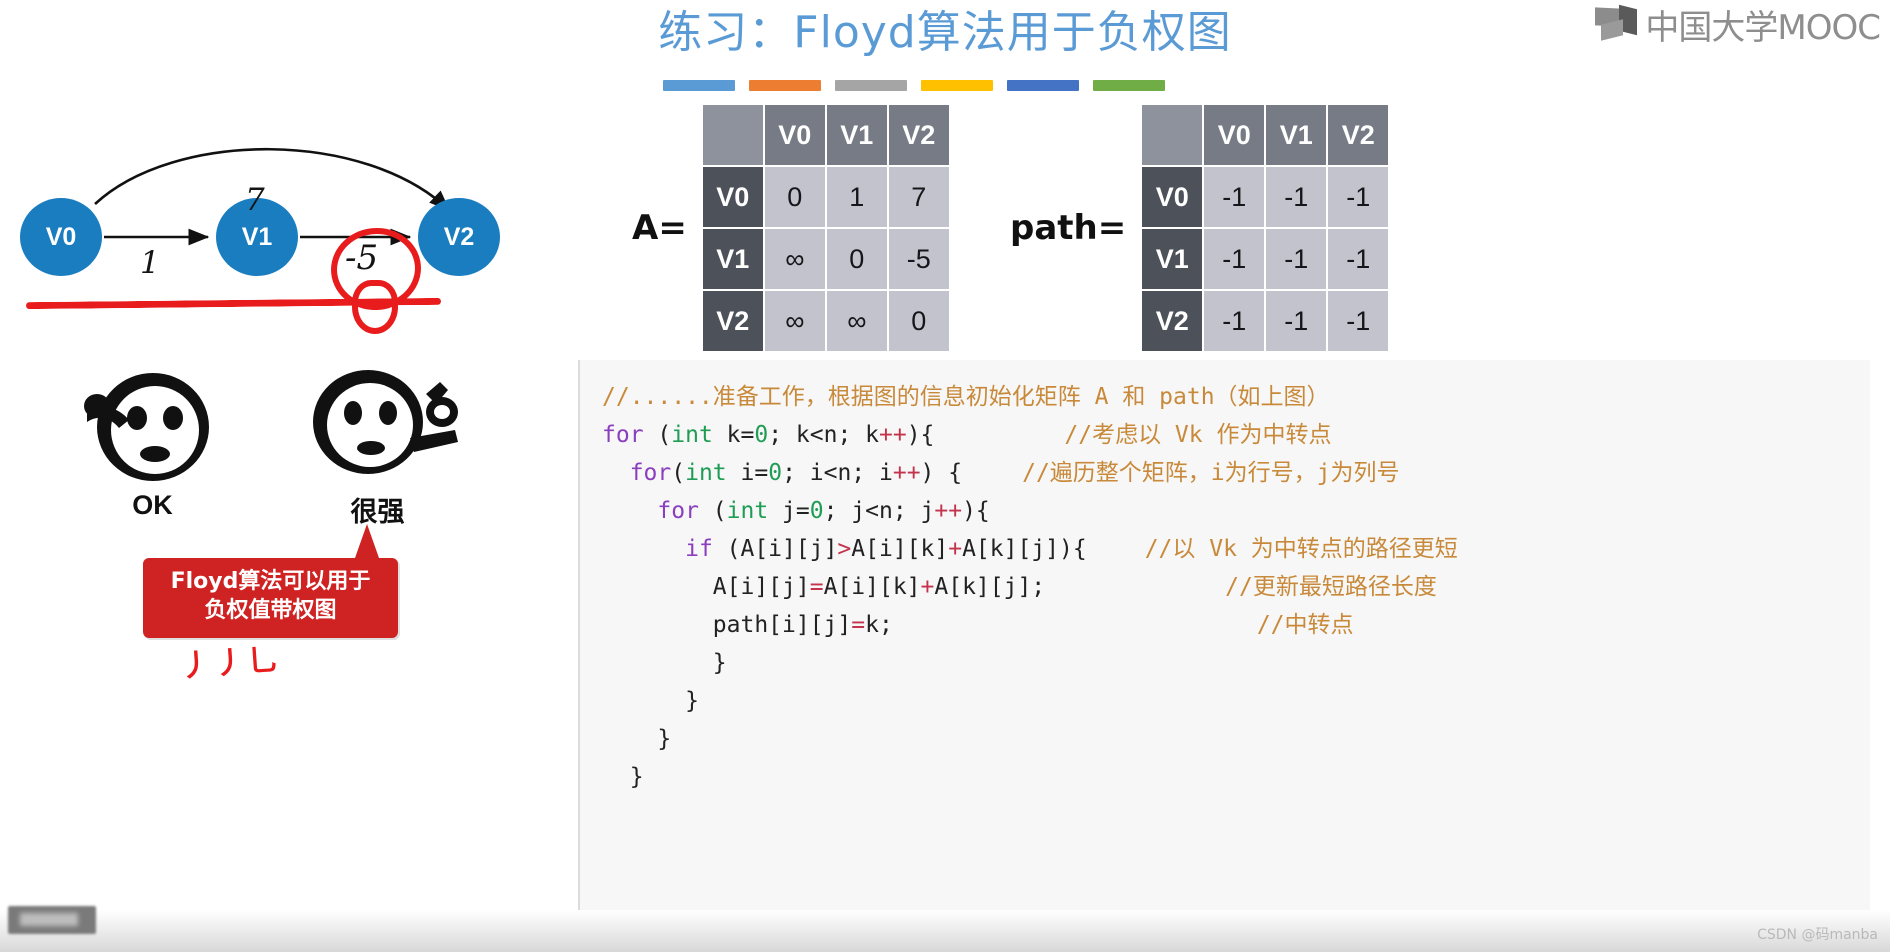  Describe the element at coordinates (1305, 625) in the screenshot. I see `code-comment: //中转点` at that location.